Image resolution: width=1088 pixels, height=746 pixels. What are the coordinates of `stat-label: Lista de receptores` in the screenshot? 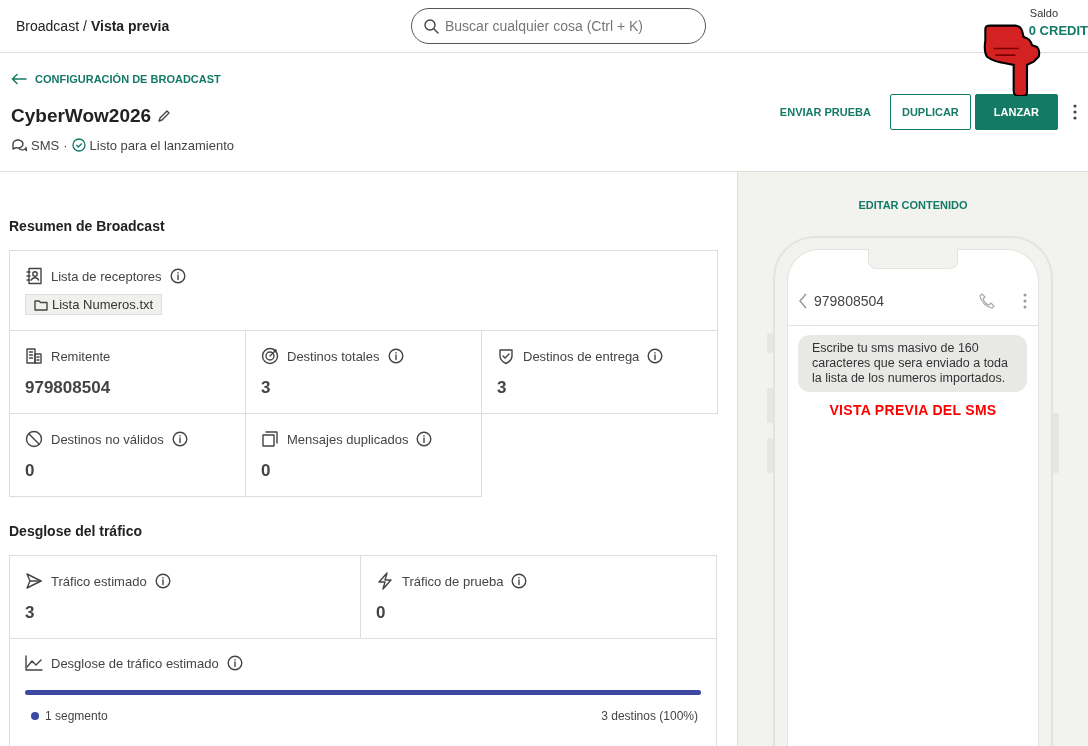 It's located at (106, 276).